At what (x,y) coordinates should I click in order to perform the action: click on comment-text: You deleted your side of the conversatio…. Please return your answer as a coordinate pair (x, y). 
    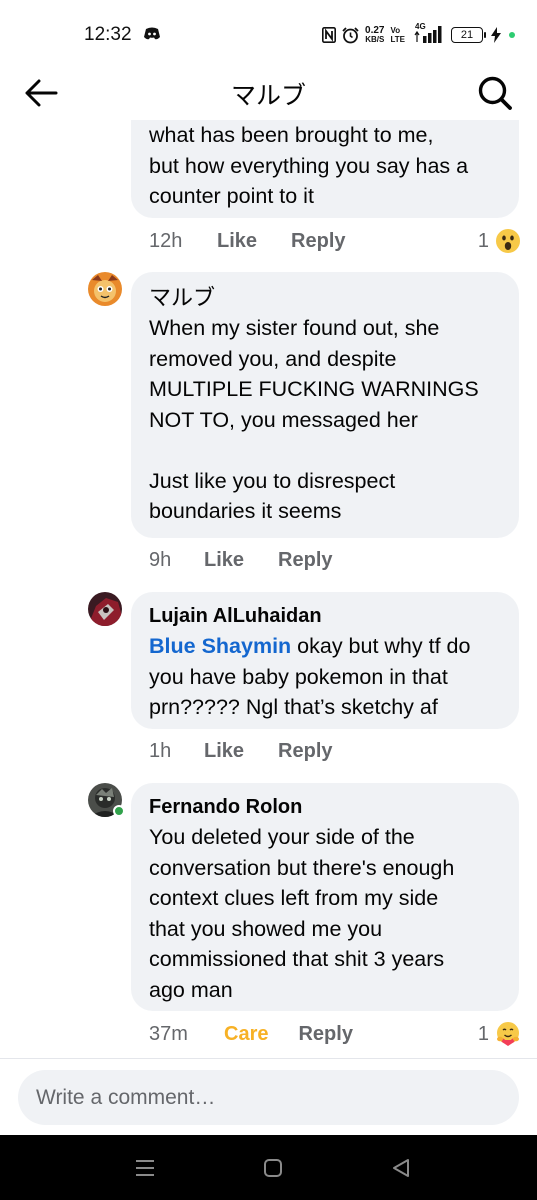
    Looking at the image, I should click on (302, 913).